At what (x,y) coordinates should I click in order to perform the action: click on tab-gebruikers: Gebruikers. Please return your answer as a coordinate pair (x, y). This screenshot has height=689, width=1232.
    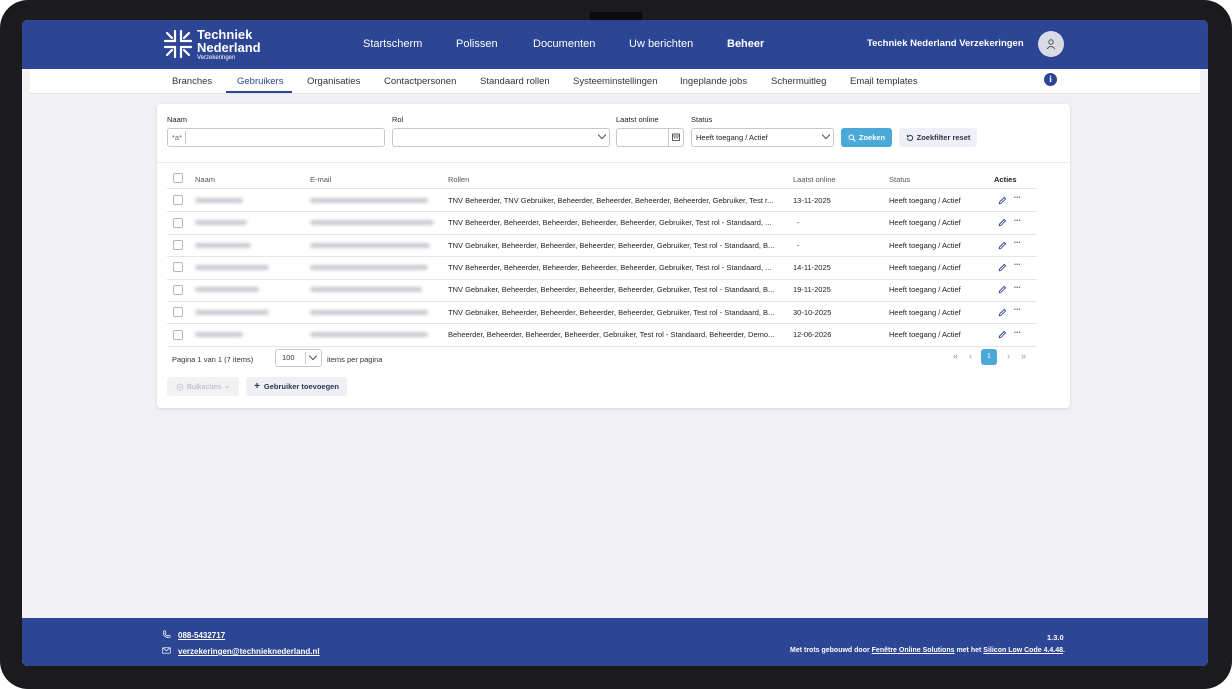
    Looking at the image, I should click on (260, 81).